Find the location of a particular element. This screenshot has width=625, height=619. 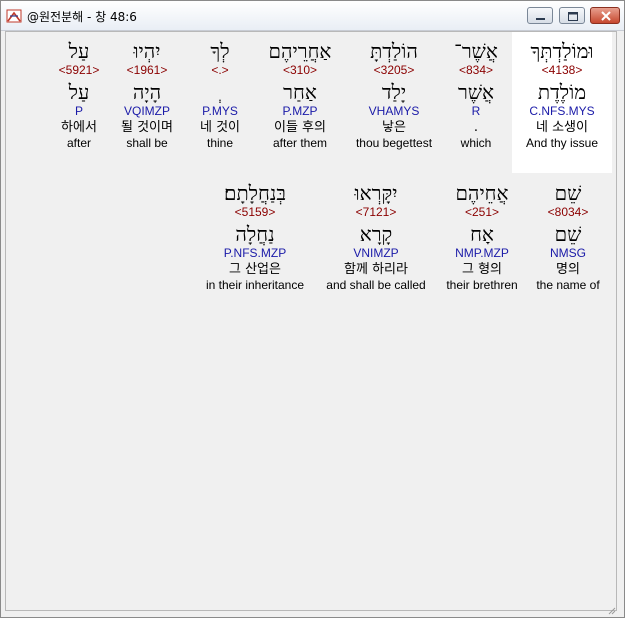

english-gloss: And thy issue is located at coordinates (562, 143).